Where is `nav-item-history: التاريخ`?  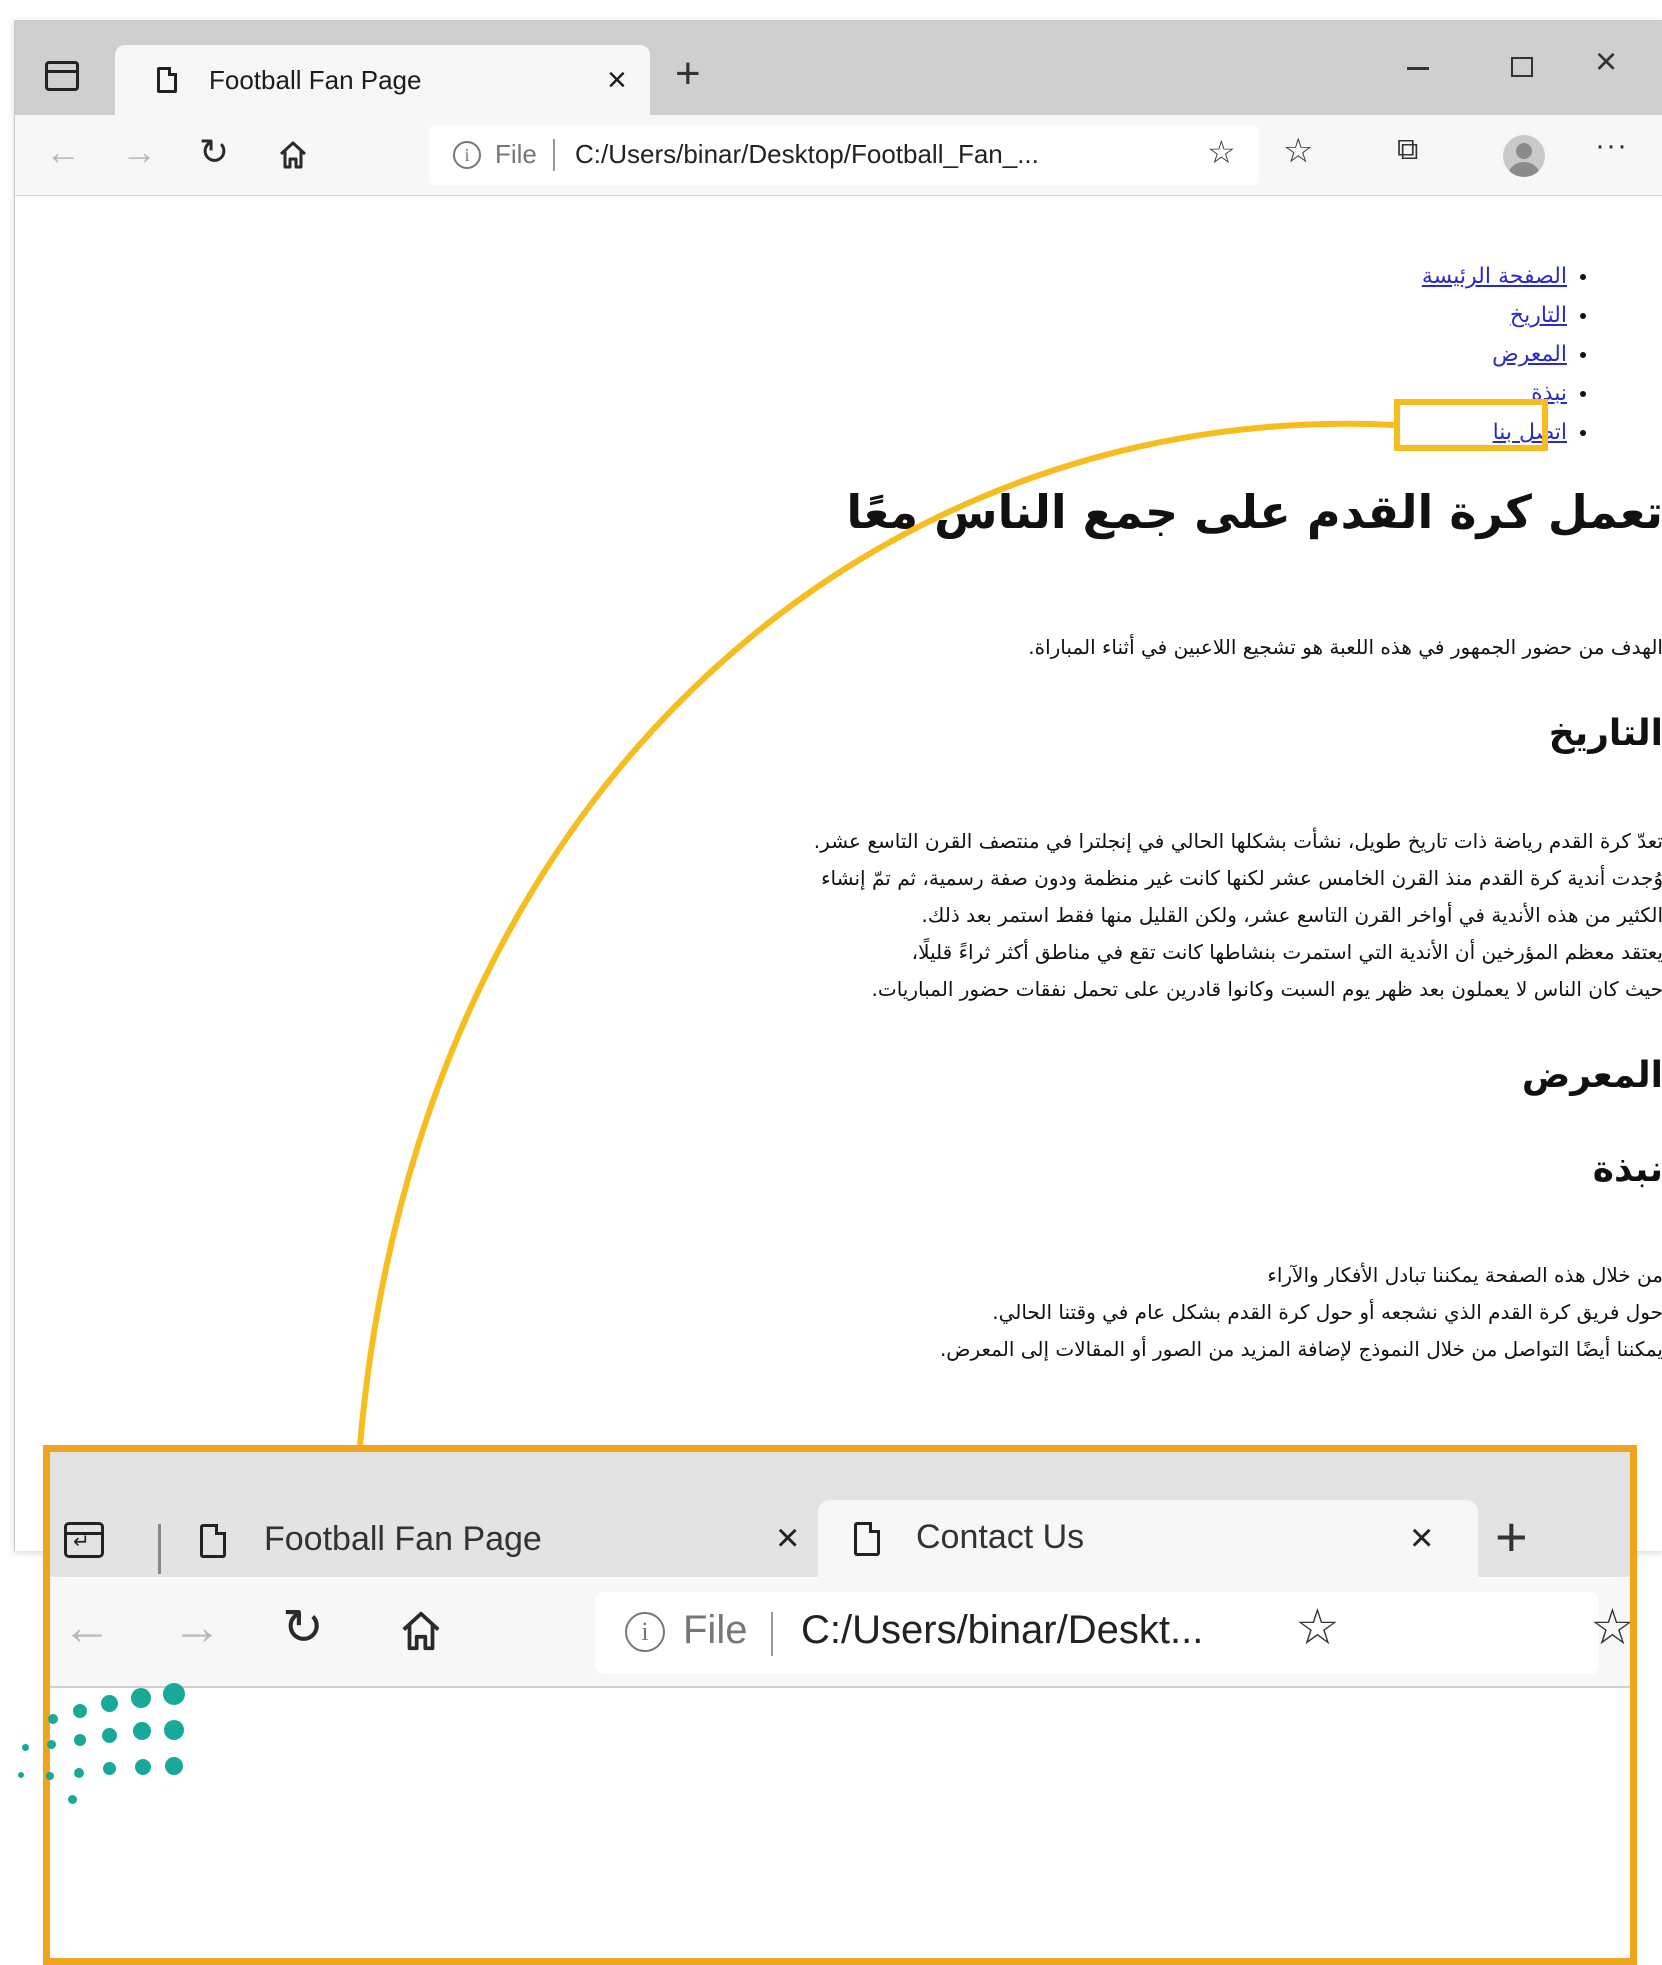
nav-item-history: التاريخ is located at coordinates (1494, 315).